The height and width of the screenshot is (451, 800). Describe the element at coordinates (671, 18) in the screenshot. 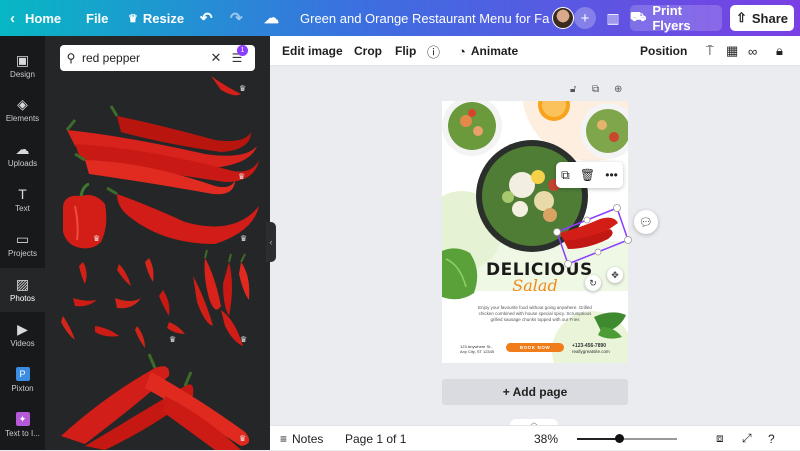

I see `print-label: Print Flyers` at that location.